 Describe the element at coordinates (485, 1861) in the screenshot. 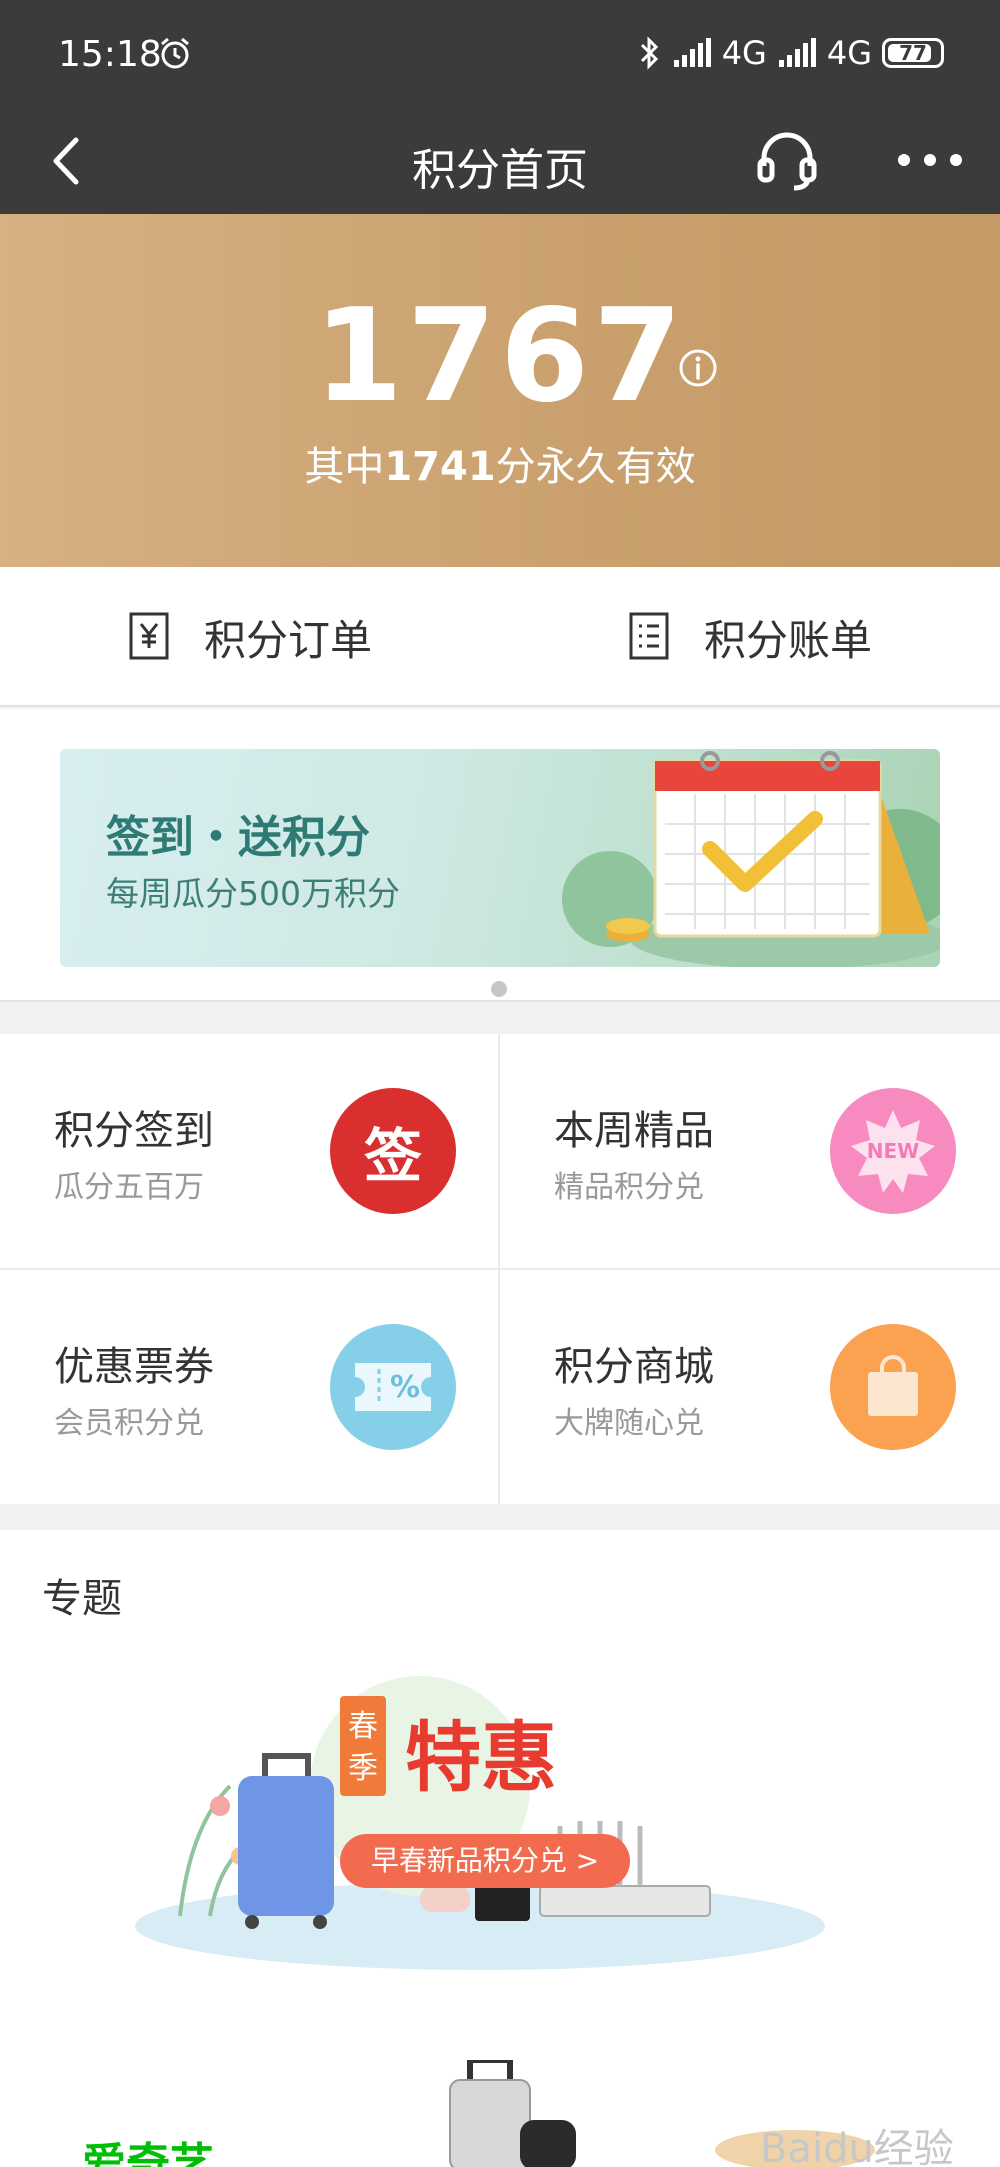

I see `promo-cta: 早春新品积分兑 >` at that location.